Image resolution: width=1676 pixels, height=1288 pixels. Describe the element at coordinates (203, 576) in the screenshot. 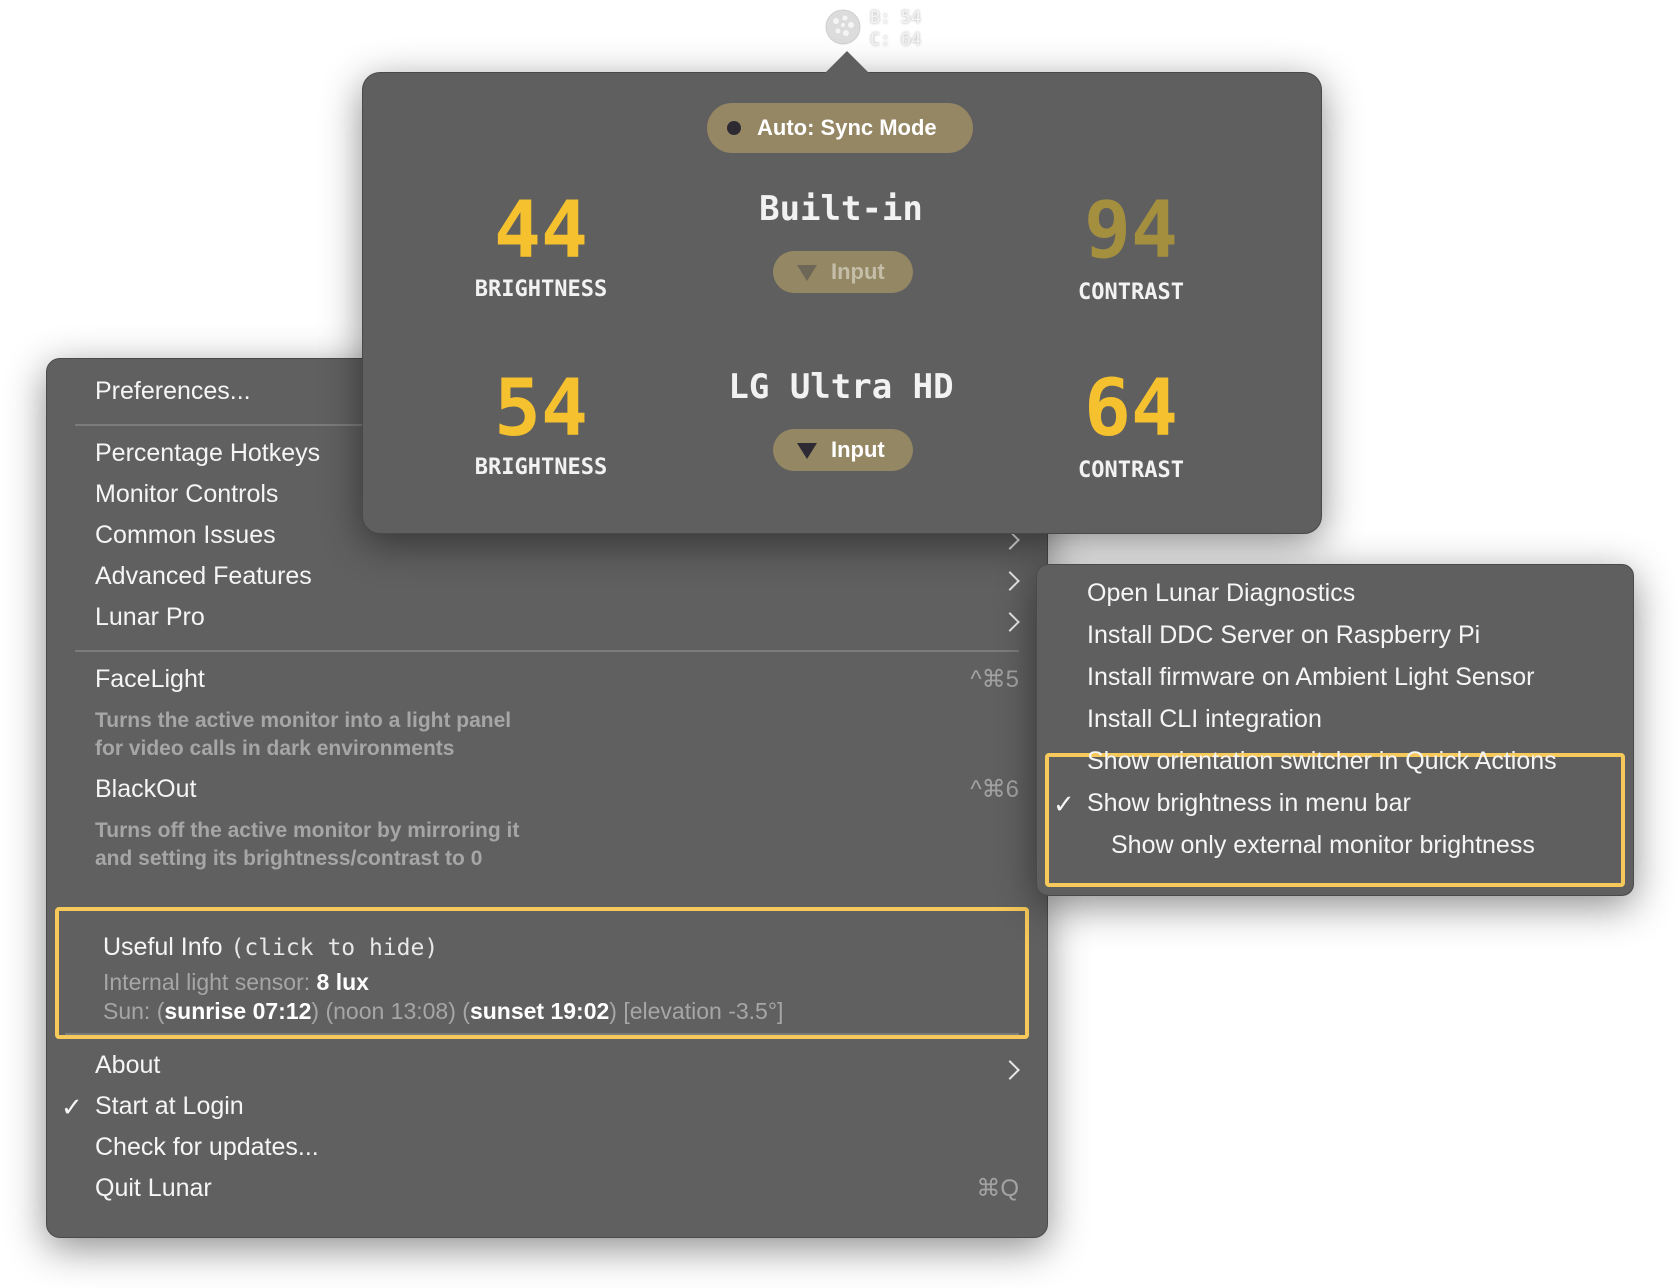

I see `menu-item-advanced-features: Advanced Features` at that location.